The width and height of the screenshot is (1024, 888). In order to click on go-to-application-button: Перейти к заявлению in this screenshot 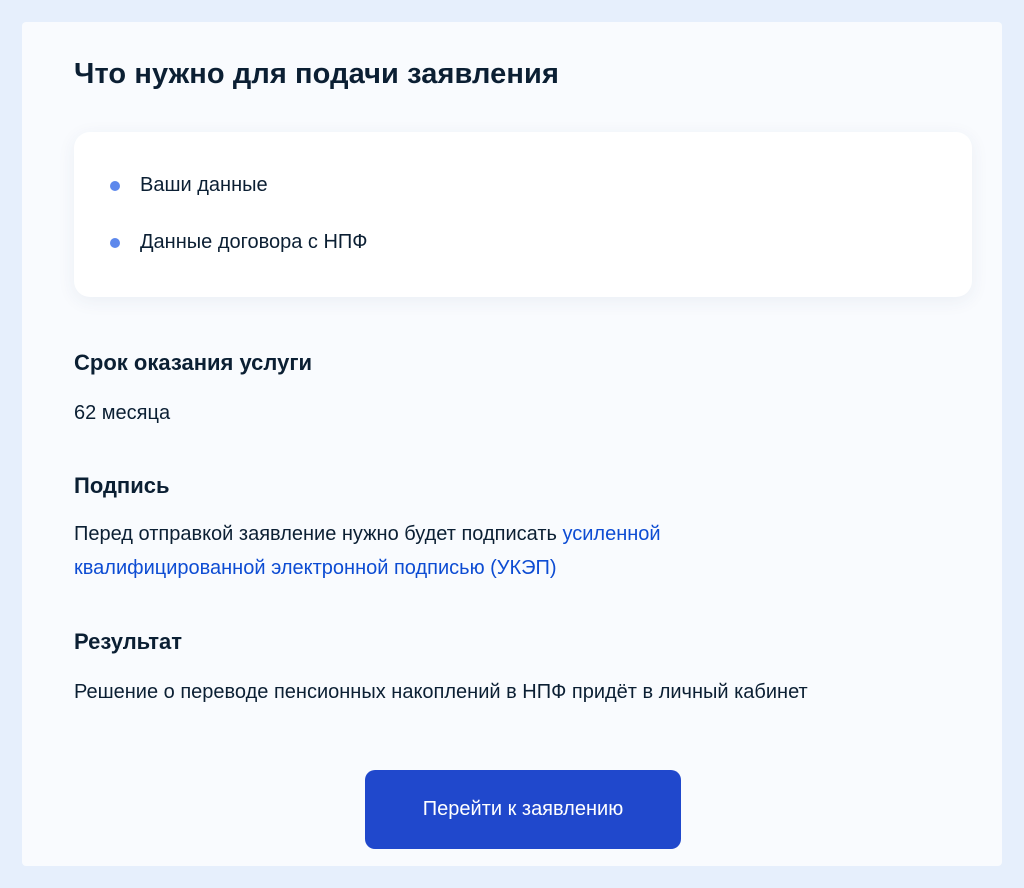, I will do `click(523, 809)`.